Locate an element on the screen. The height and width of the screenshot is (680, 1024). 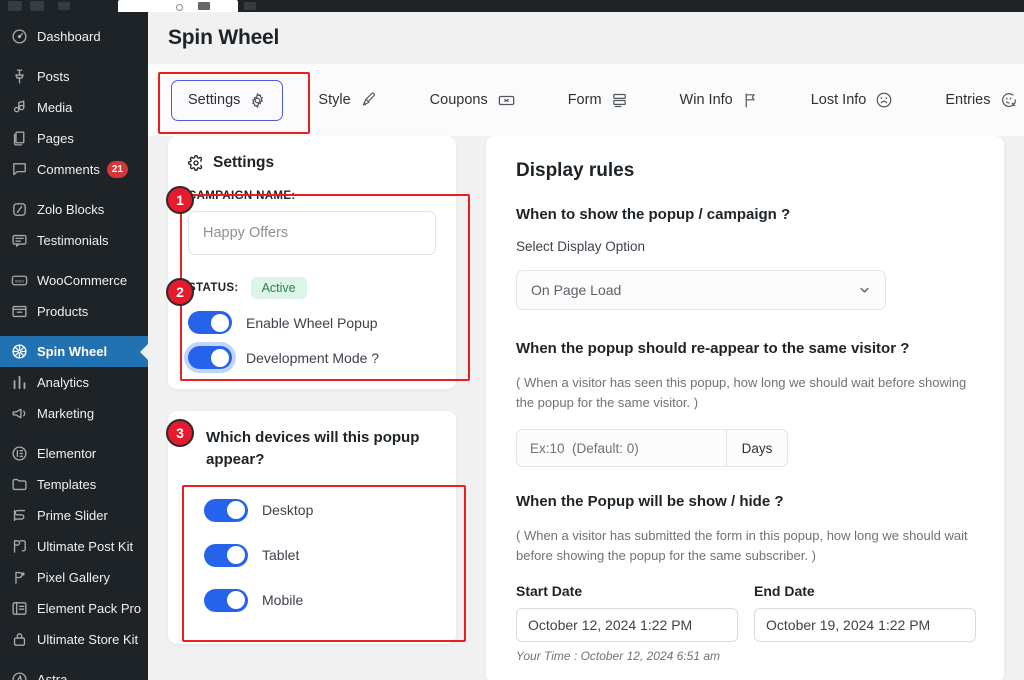
end-date-input is located at coordinates (865, 624).